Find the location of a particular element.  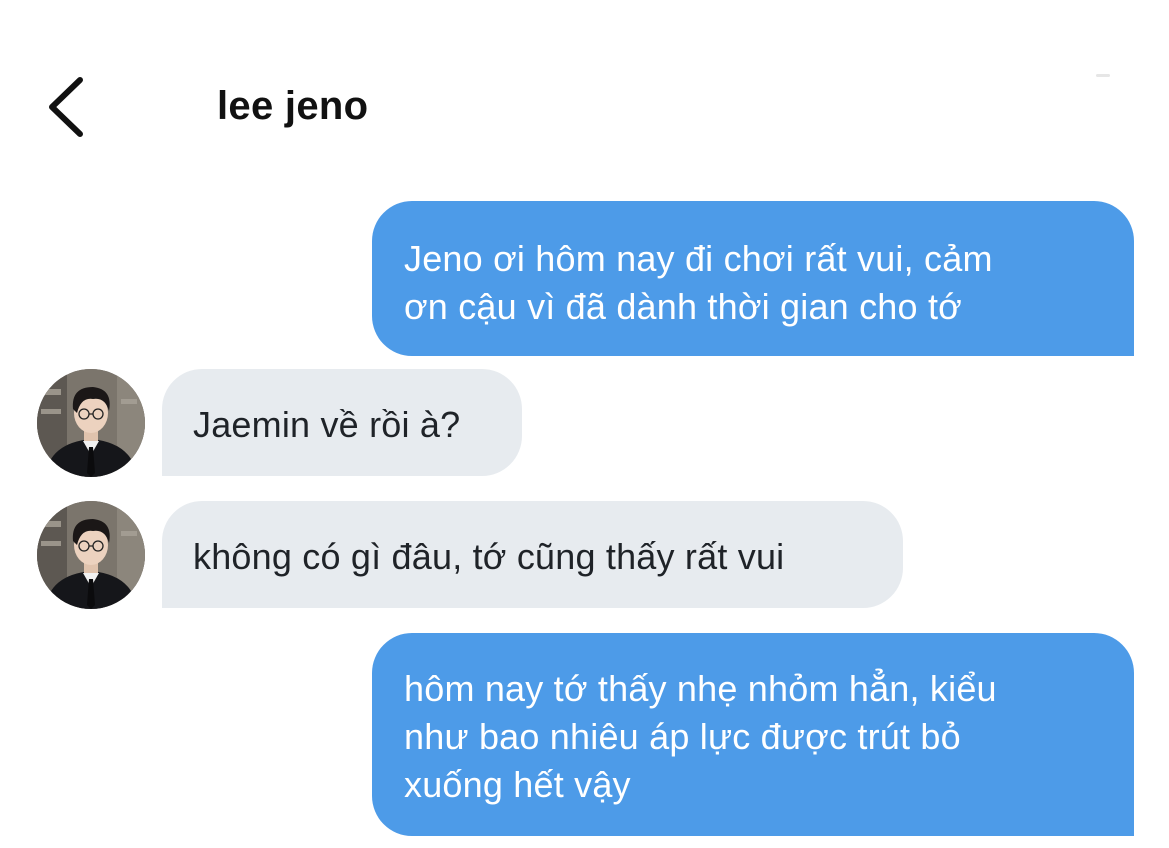

message-text-line: xuống hết vậy is located at coordinates (517, 784).